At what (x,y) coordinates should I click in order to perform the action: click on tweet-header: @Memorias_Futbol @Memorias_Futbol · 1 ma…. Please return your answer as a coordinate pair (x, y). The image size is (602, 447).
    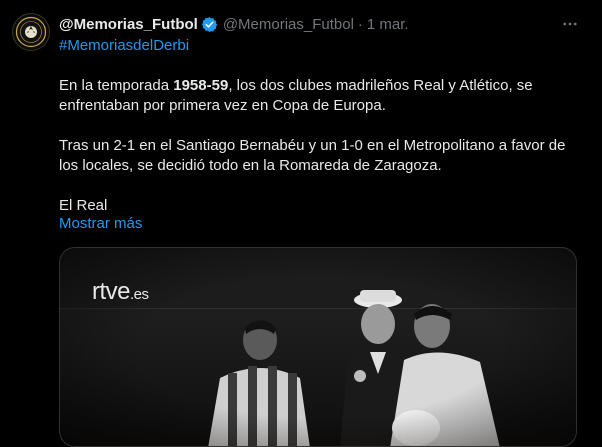
    Looking at the image, I should click on (310, 24).